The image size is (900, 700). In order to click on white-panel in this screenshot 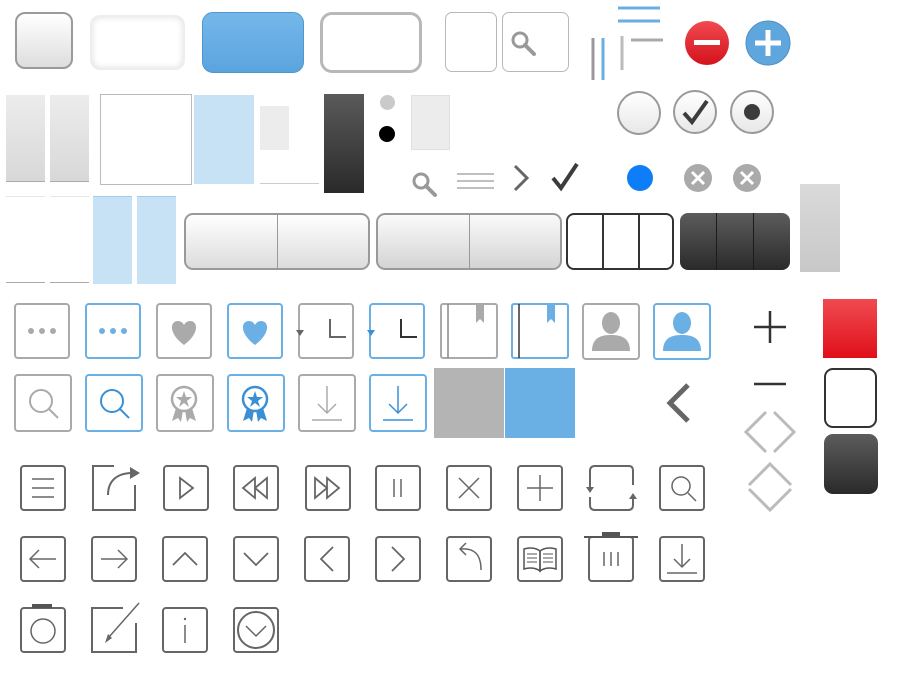, I will do `click(146, 139)`.